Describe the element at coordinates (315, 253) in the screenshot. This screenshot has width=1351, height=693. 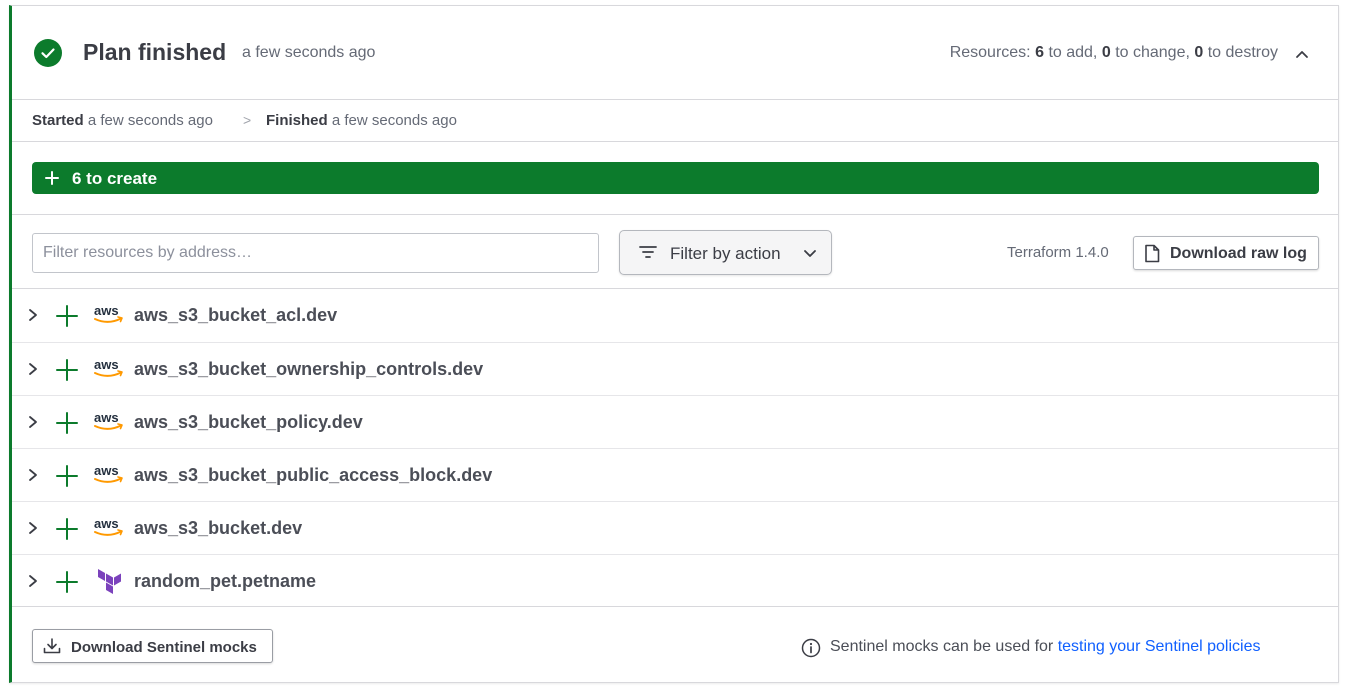
I see `filter-resources-input` at that location.